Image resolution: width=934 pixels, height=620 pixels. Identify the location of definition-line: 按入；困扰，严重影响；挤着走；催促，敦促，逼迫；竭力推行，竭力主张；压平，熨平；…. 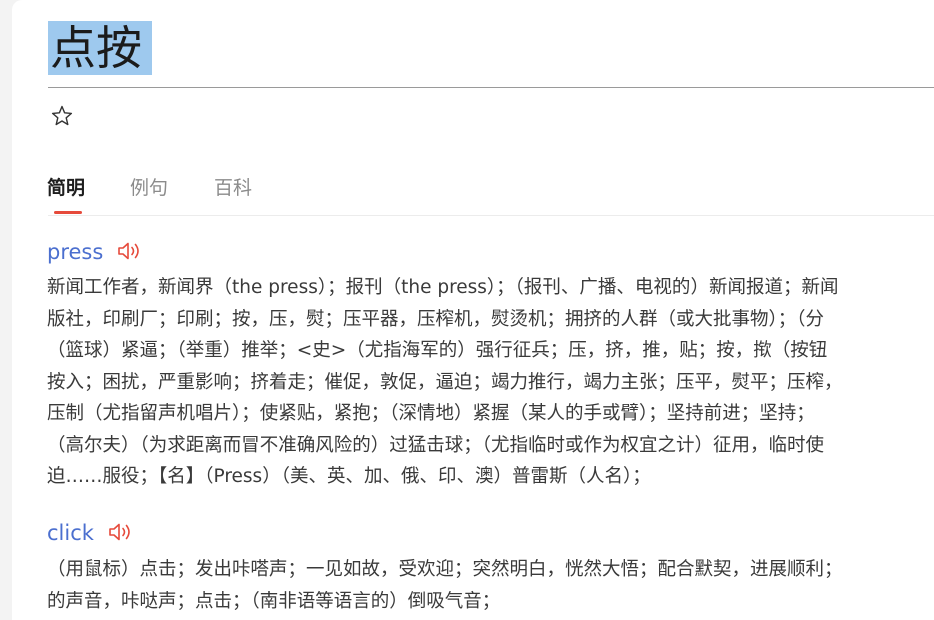
(445, 382).